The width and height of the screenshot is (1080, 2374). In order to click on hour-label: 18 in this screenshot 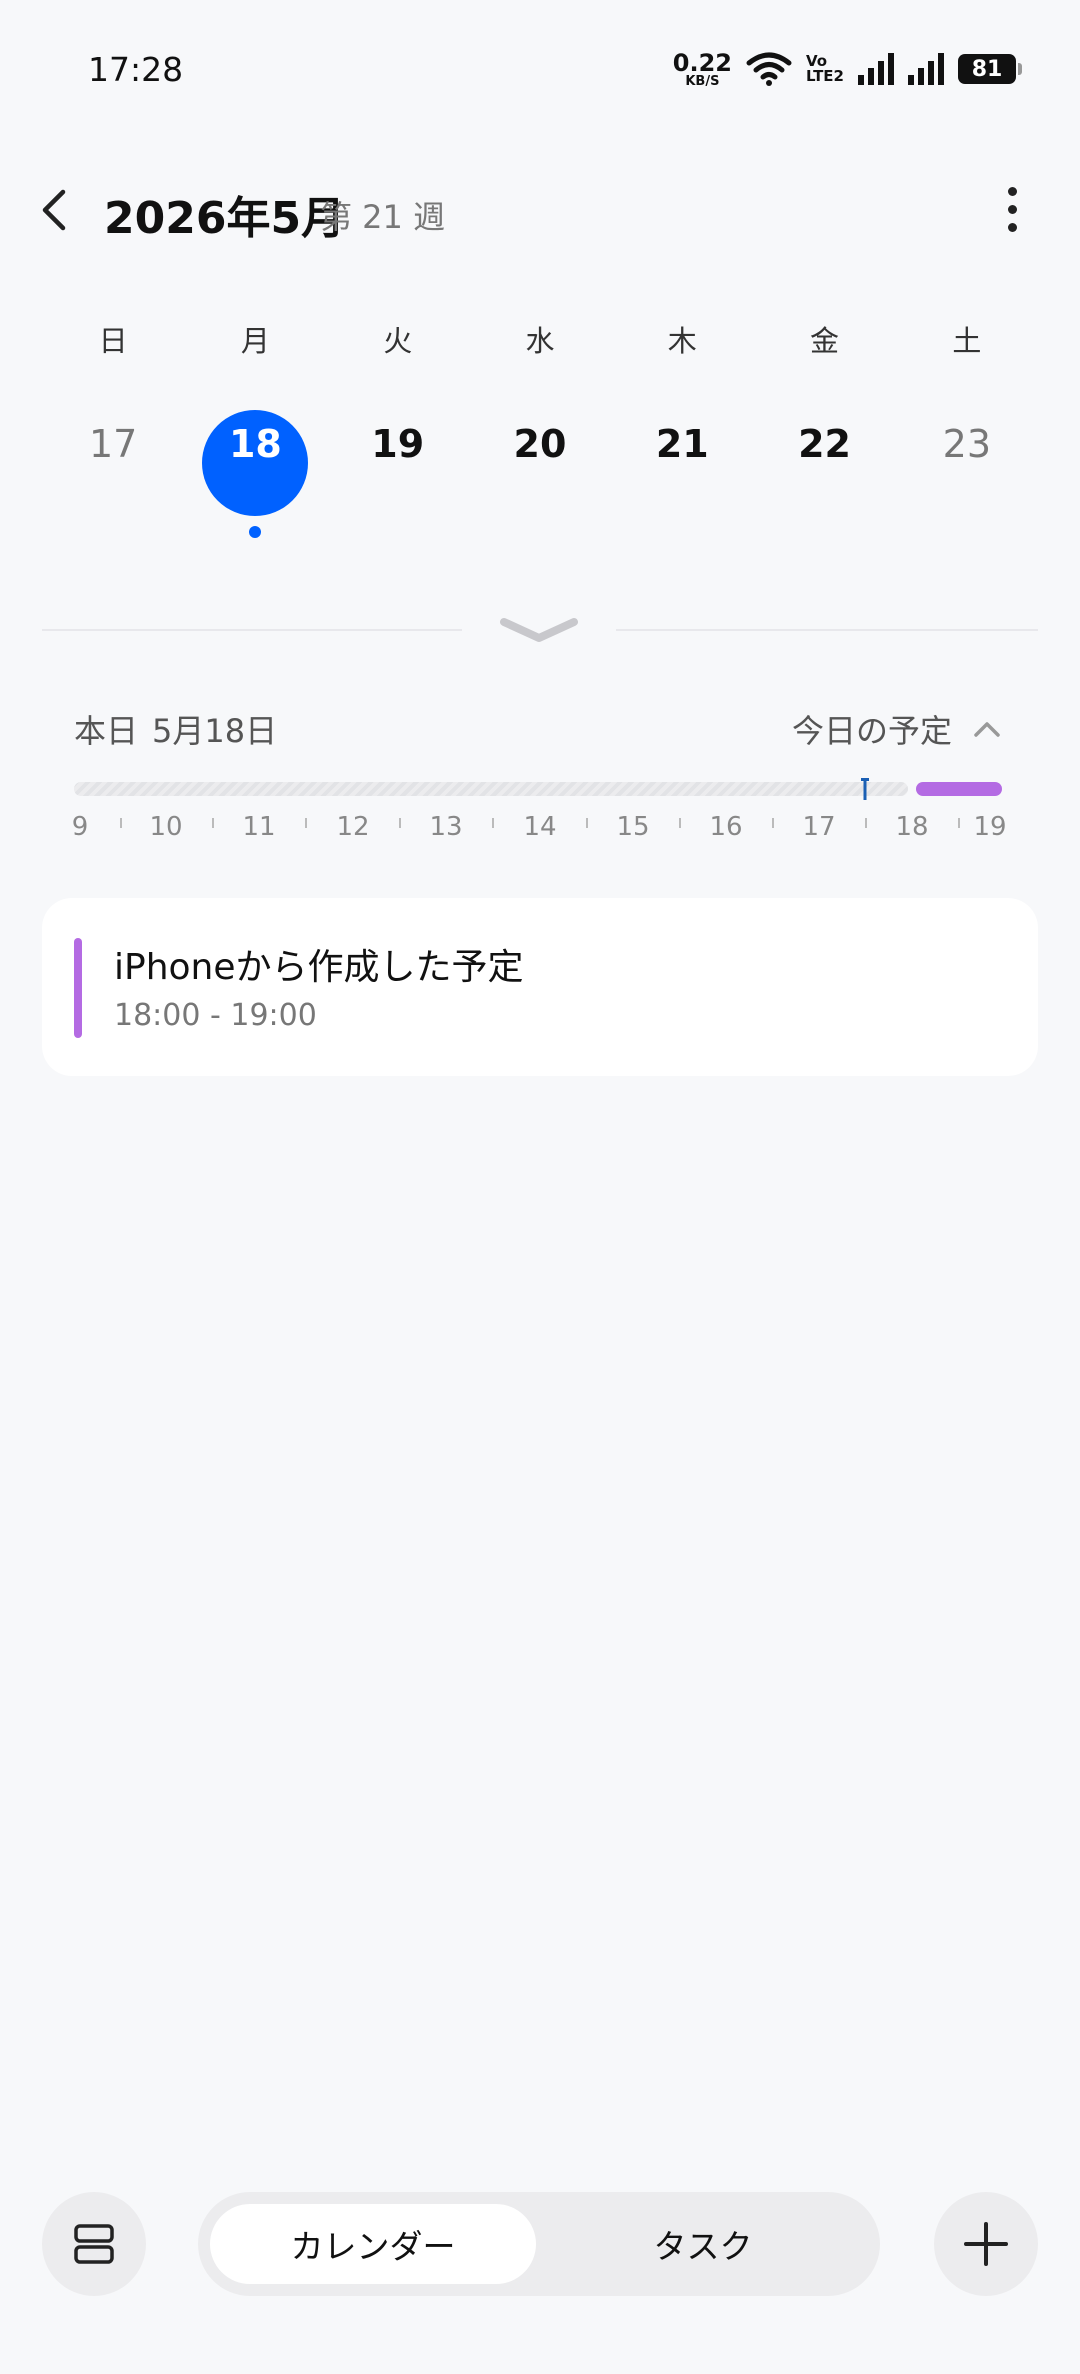, I will do `click(912, 827)`.